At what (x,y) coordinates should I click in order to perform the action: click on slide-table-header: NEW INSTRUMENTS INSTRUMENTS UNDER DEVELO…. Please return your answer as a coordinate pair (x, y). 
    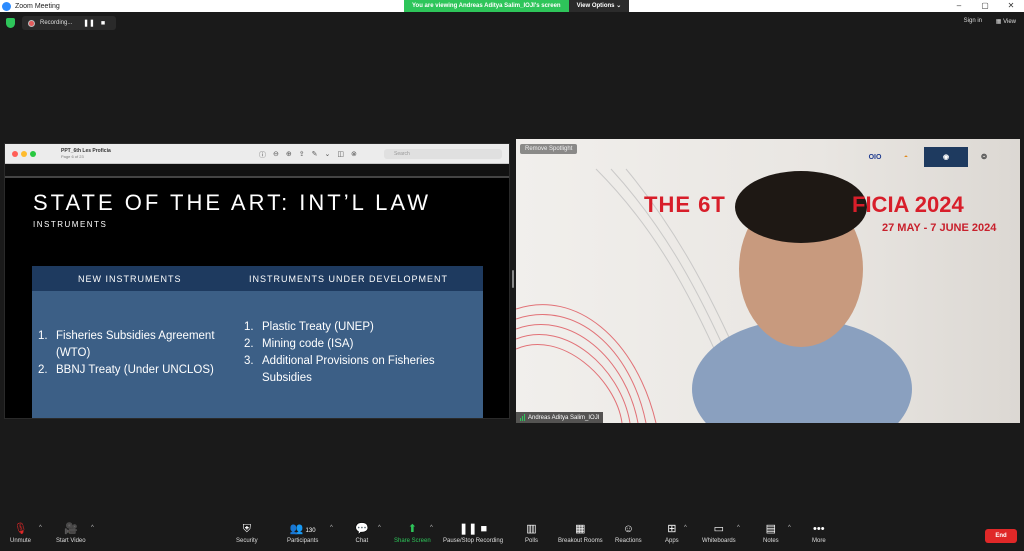
    Looking at the image, I should click on (257, 278).